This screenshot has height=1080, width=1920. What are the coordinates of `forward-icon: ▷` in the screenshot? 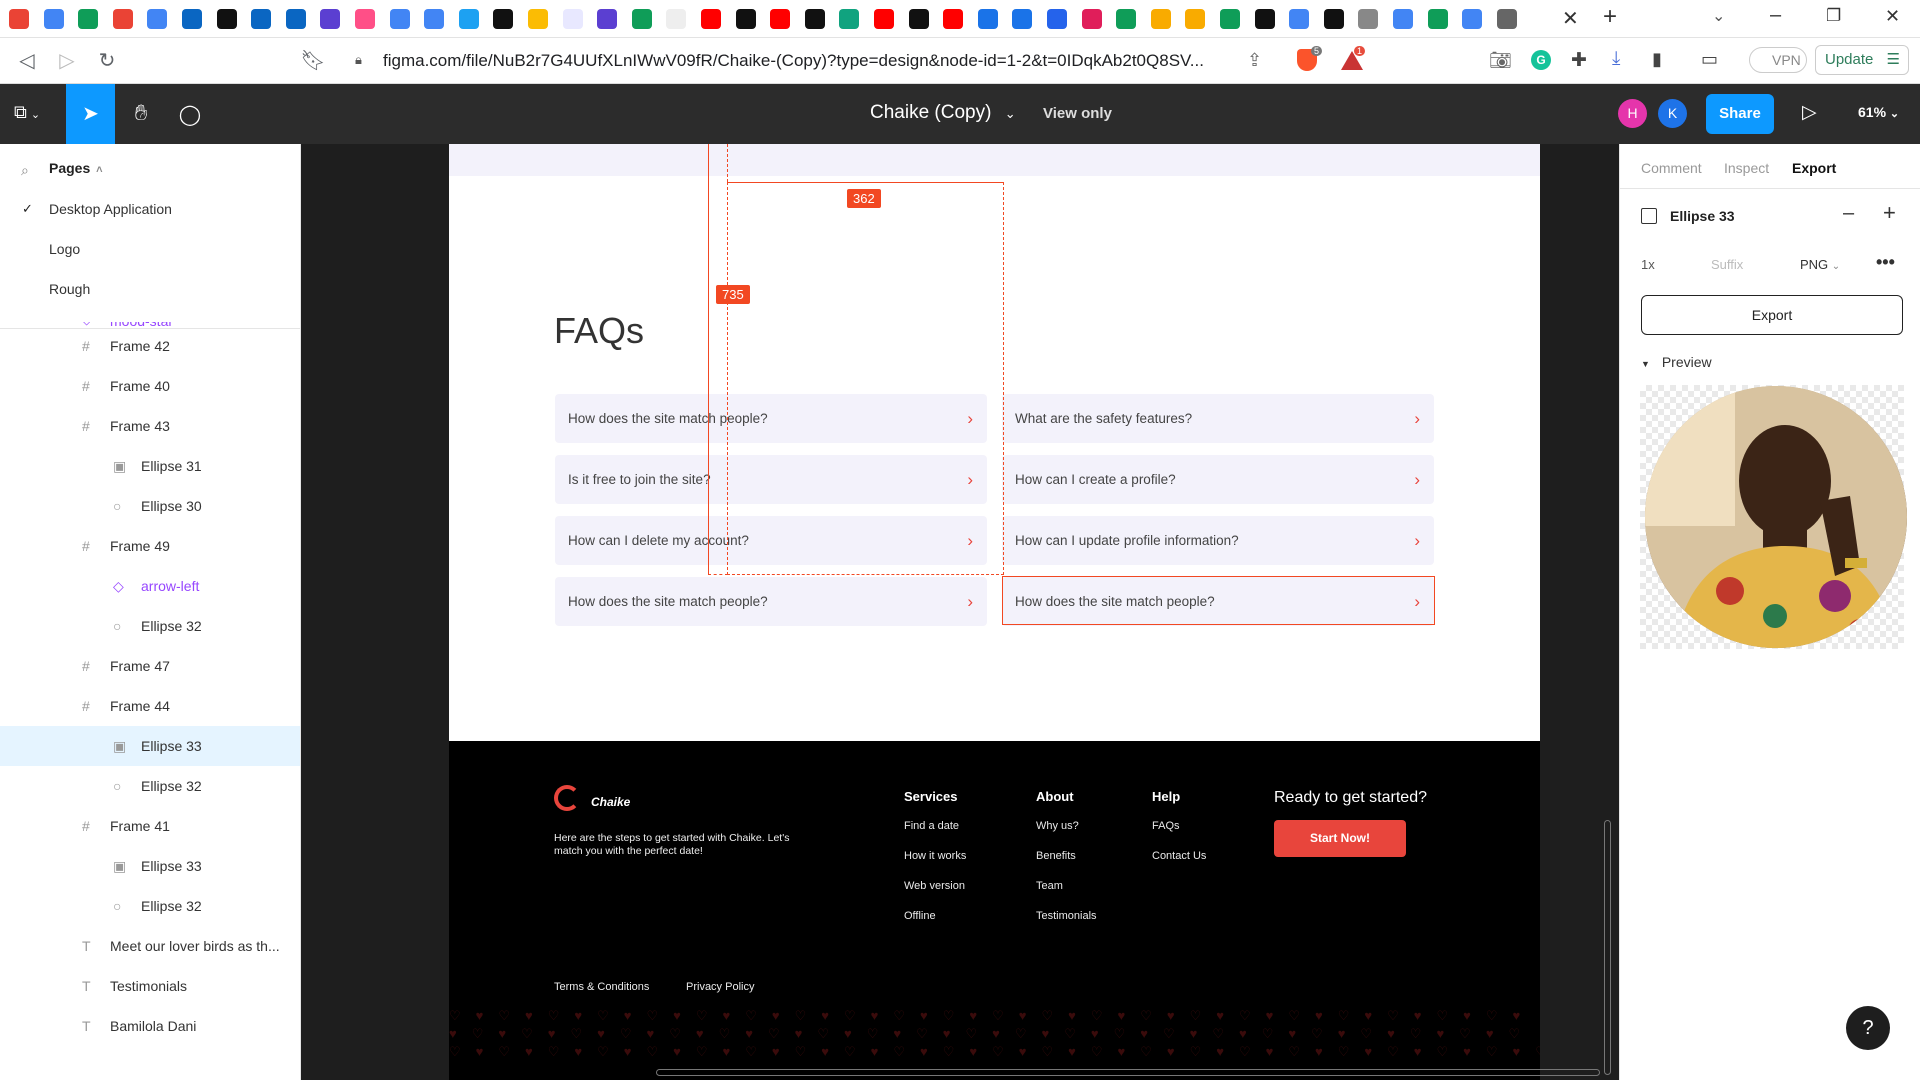 It's located at (67, 61).